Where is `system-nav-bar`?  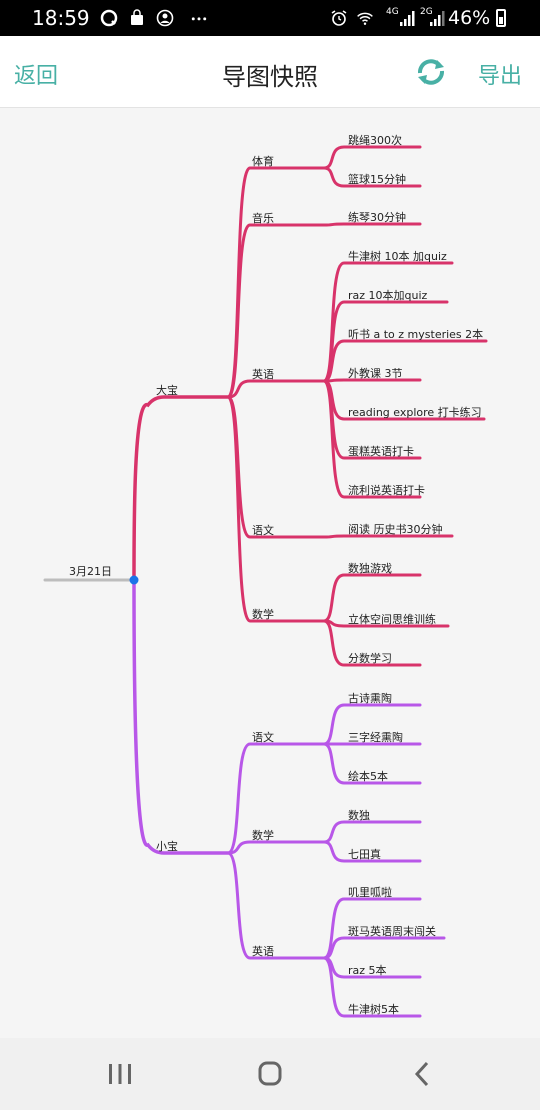
system-nav-bar is located at coordinates (270, 1074).